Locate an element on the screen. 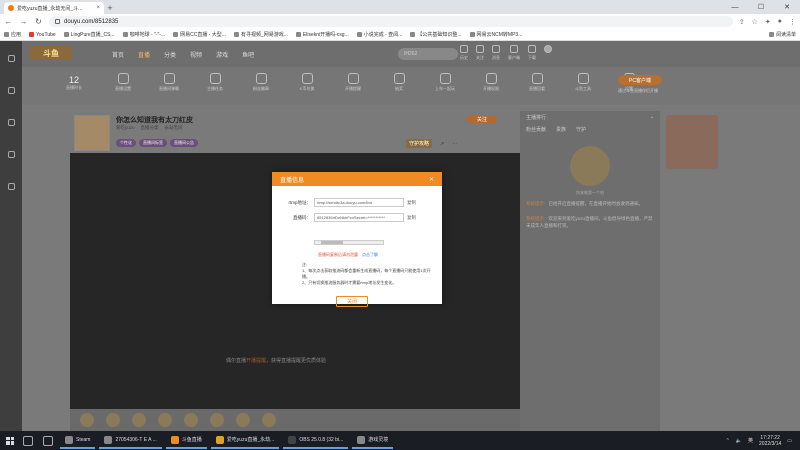 This screenshot has height=450, width=800. nav-live: 直播 is located at coordinates (144, 54).